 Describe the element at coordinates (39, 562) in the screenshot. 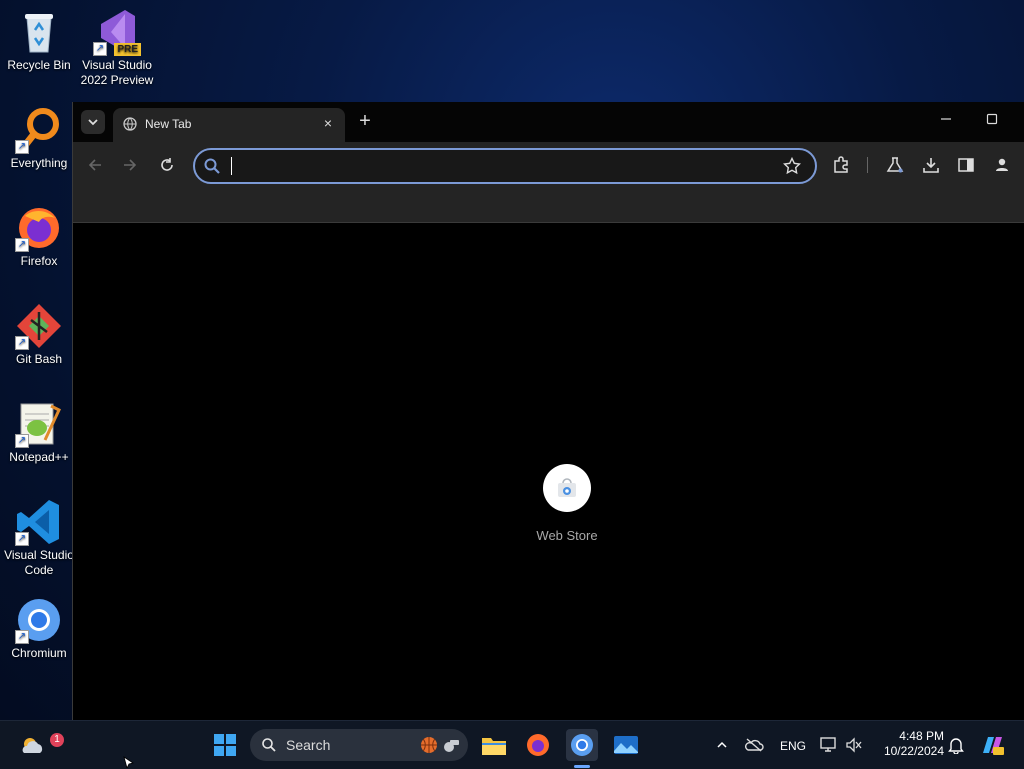

I see `desktop-icon-label: Visual Studio Code` at that location.